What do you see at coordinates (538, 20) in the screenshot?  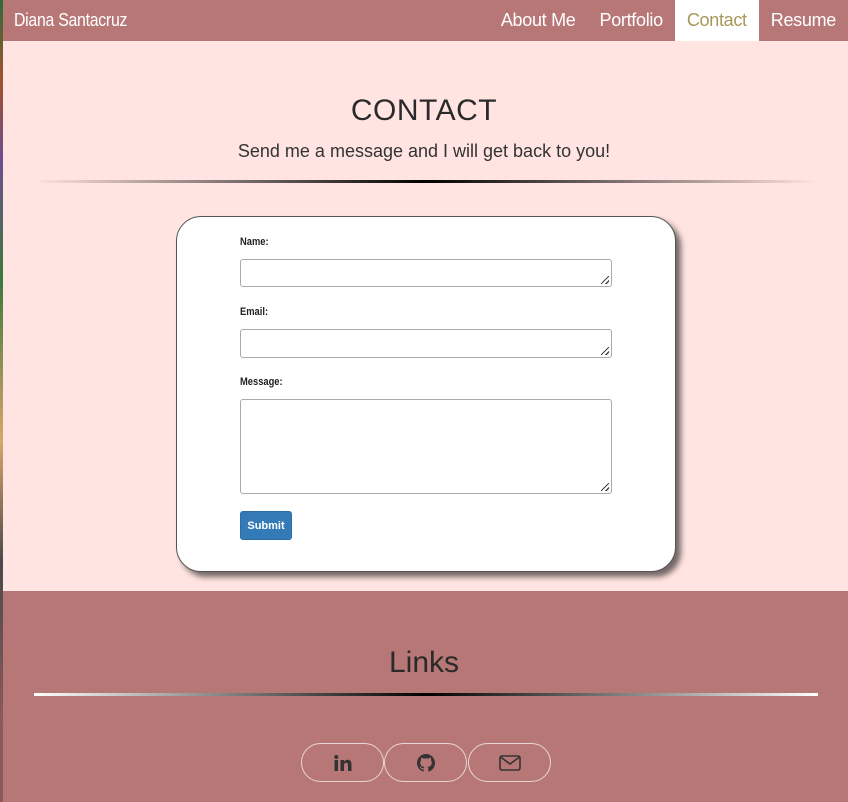 I see `nav-item-about-me: About Me` at bounding box center [538, 20].